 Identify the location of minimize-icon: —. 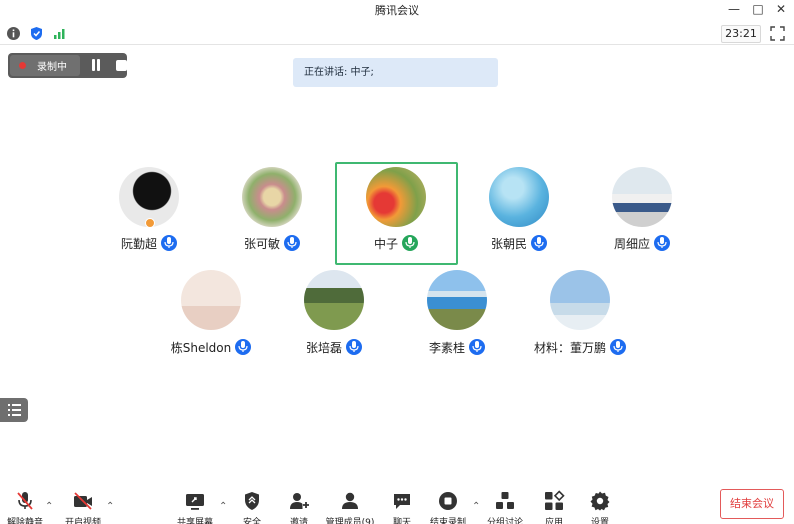
(734, 9).